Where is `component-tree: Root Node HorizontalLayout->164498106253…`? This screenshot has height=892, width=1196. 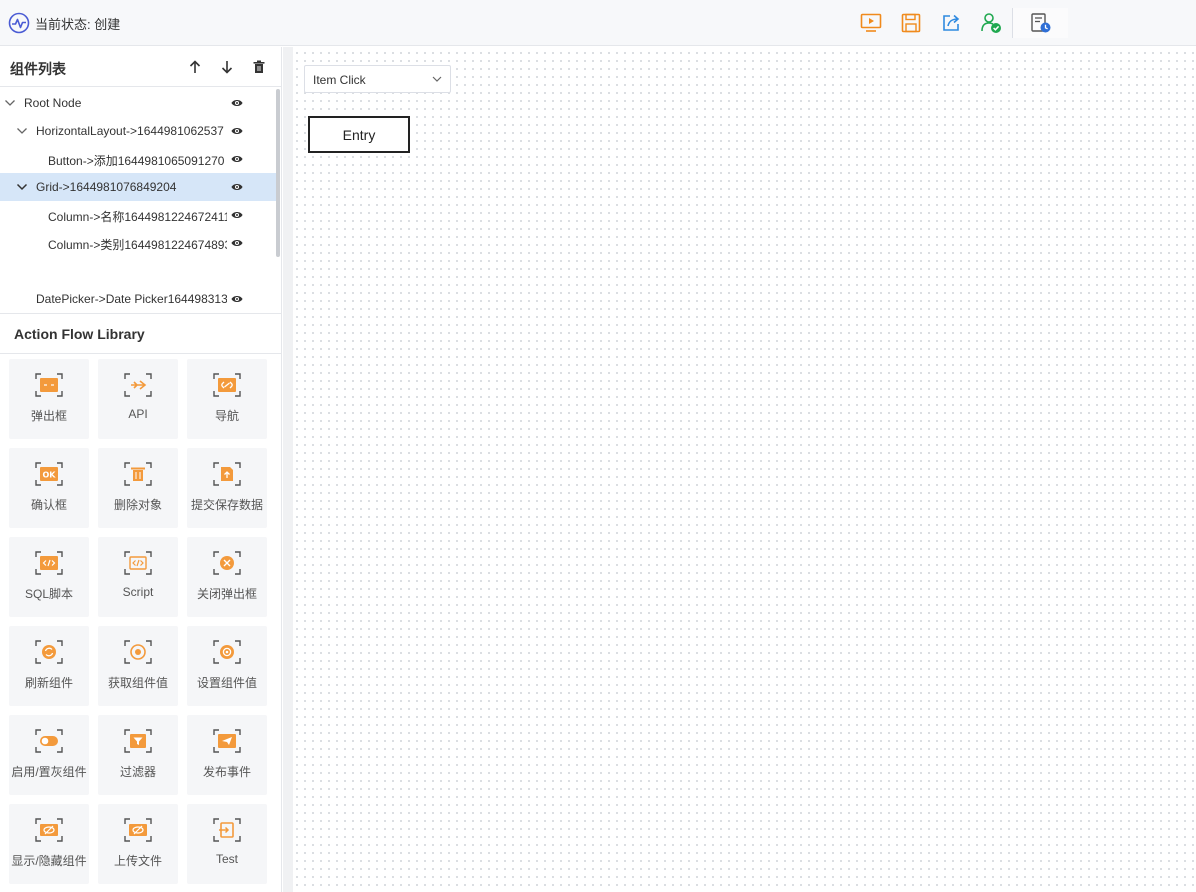 component-tree: Root Node HorizontalLayout->164498106253… is located at coordinates (140, 200).